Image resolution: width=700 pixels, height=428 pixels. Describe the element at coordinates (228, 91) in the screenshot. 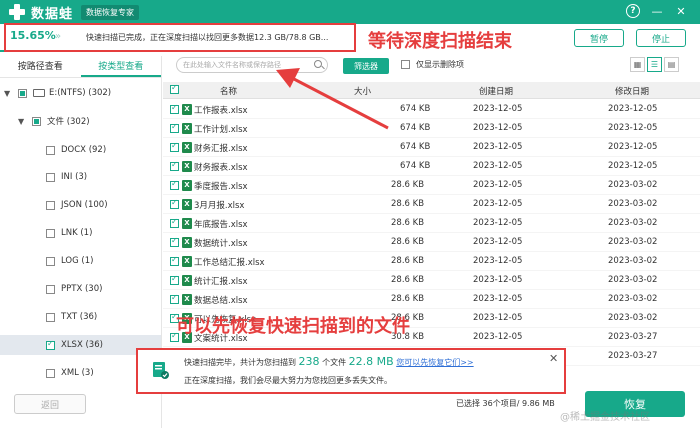

I see `column-header-name: 名称` at that location.